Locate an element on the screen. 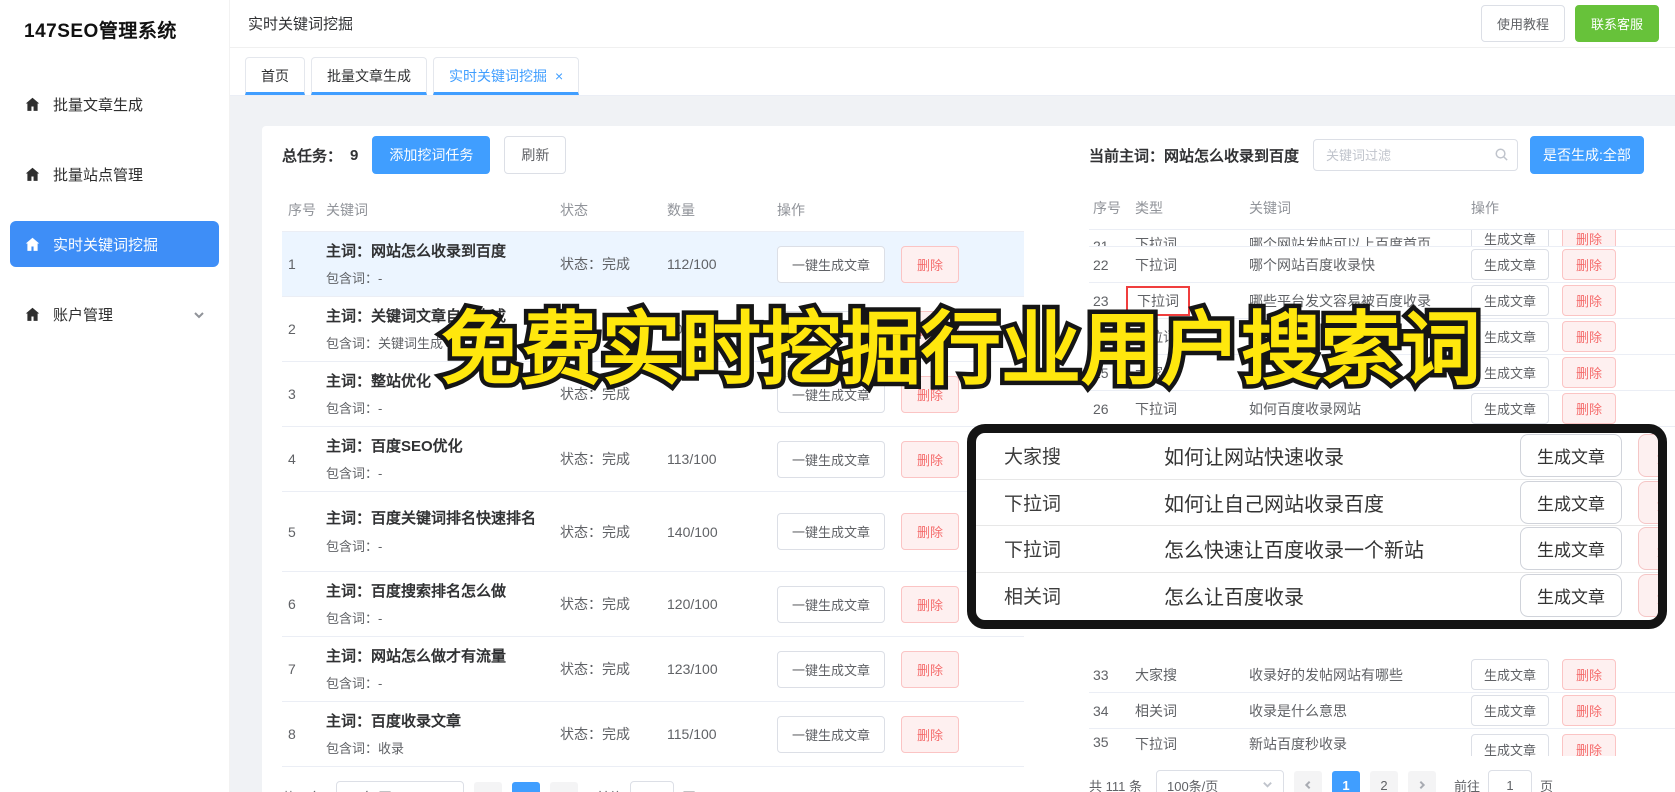 This screenshot has width=1675, height=792. total-tasks-label: 总任务： is located at coordinates (312, 156).